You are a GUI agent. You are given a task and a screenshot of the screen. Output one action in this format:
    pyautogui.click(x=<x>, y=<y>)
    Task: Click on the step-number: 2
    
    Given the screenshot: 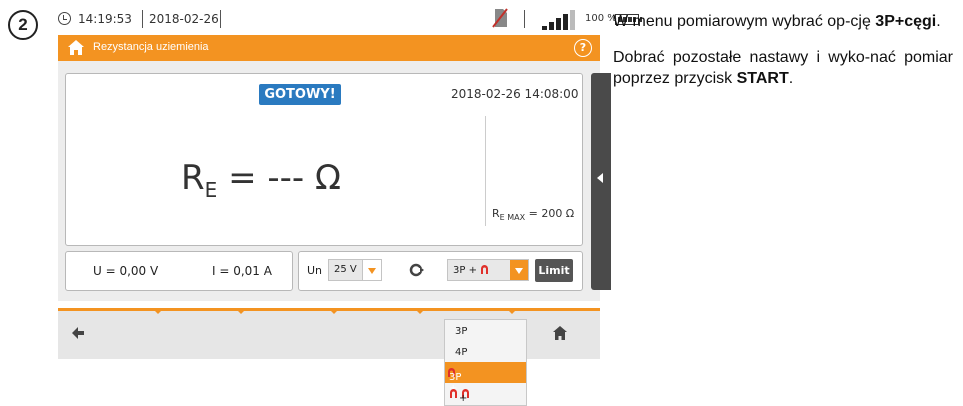 What is the action you would take?
    pyautogui.click(x=23, y=25)
    